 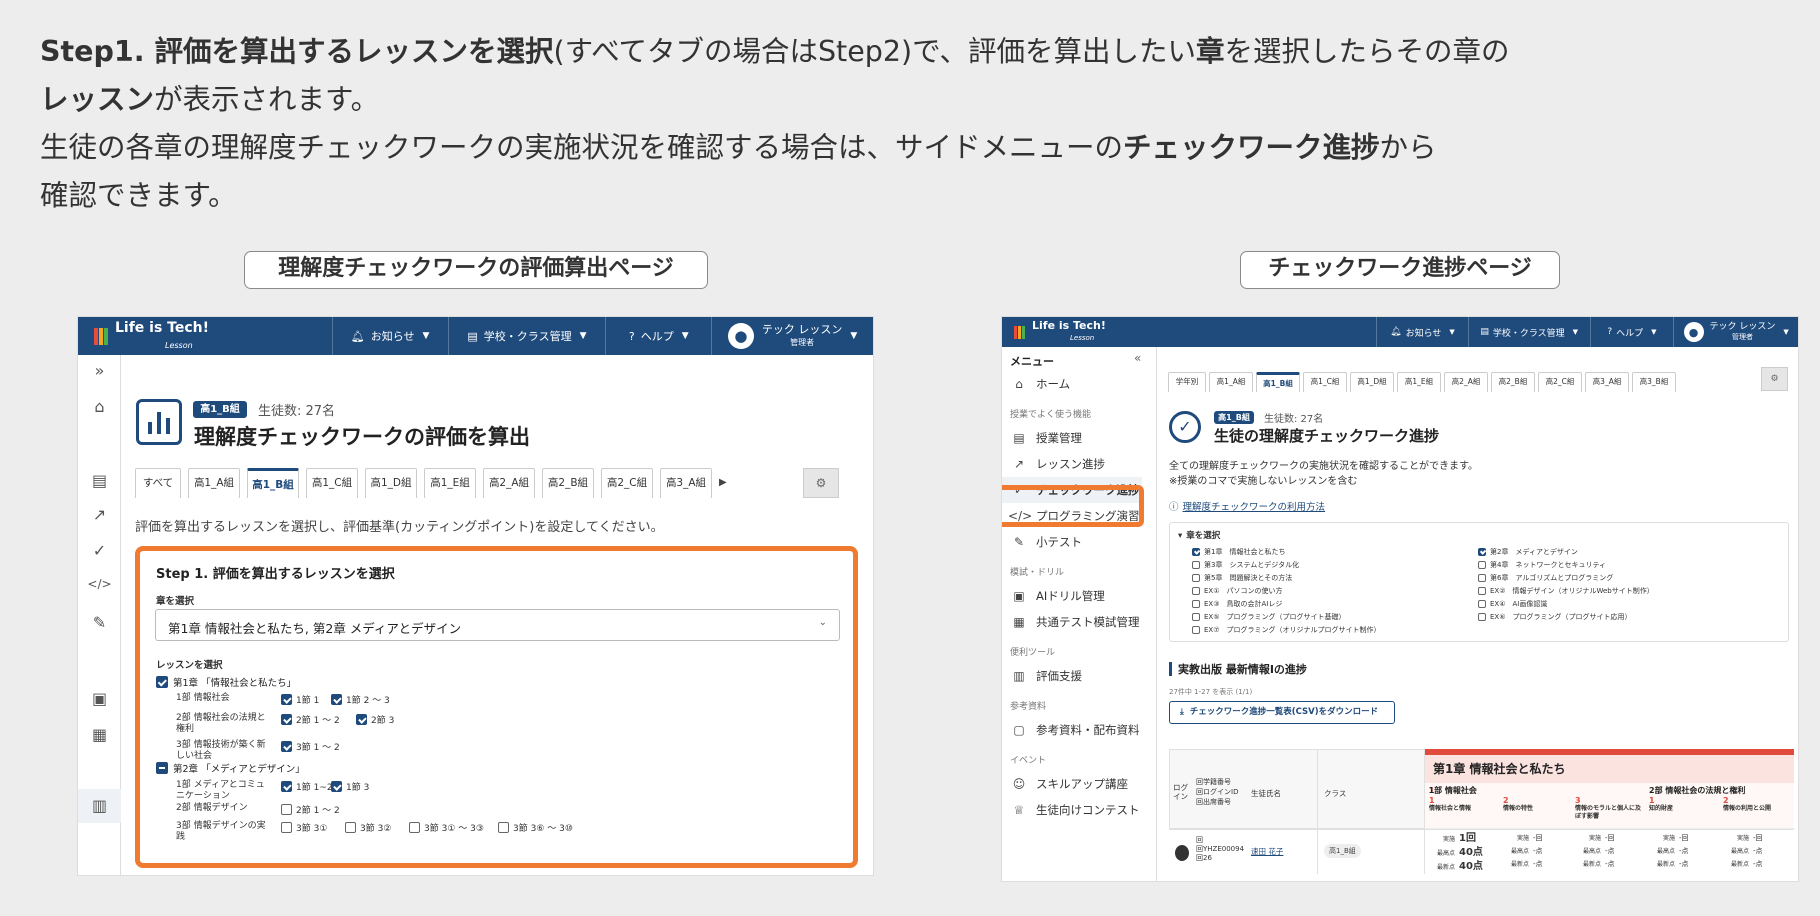 I want to click on tab-10: 高3_B組, so click(x=1654, y=382).